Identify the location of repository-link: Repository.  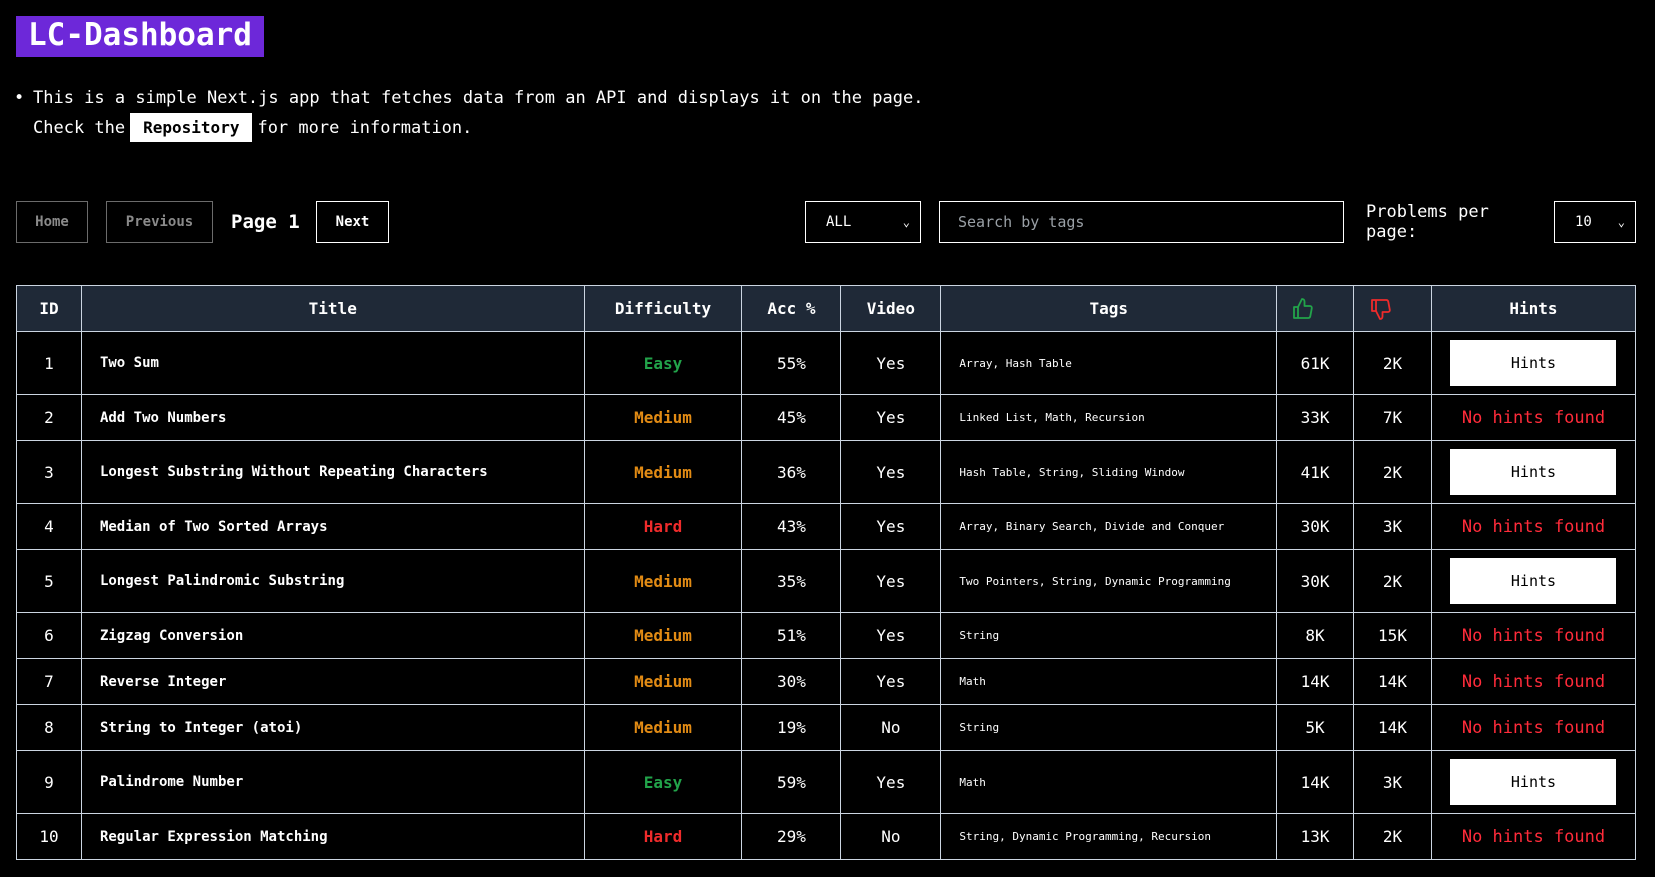
(191, 127).